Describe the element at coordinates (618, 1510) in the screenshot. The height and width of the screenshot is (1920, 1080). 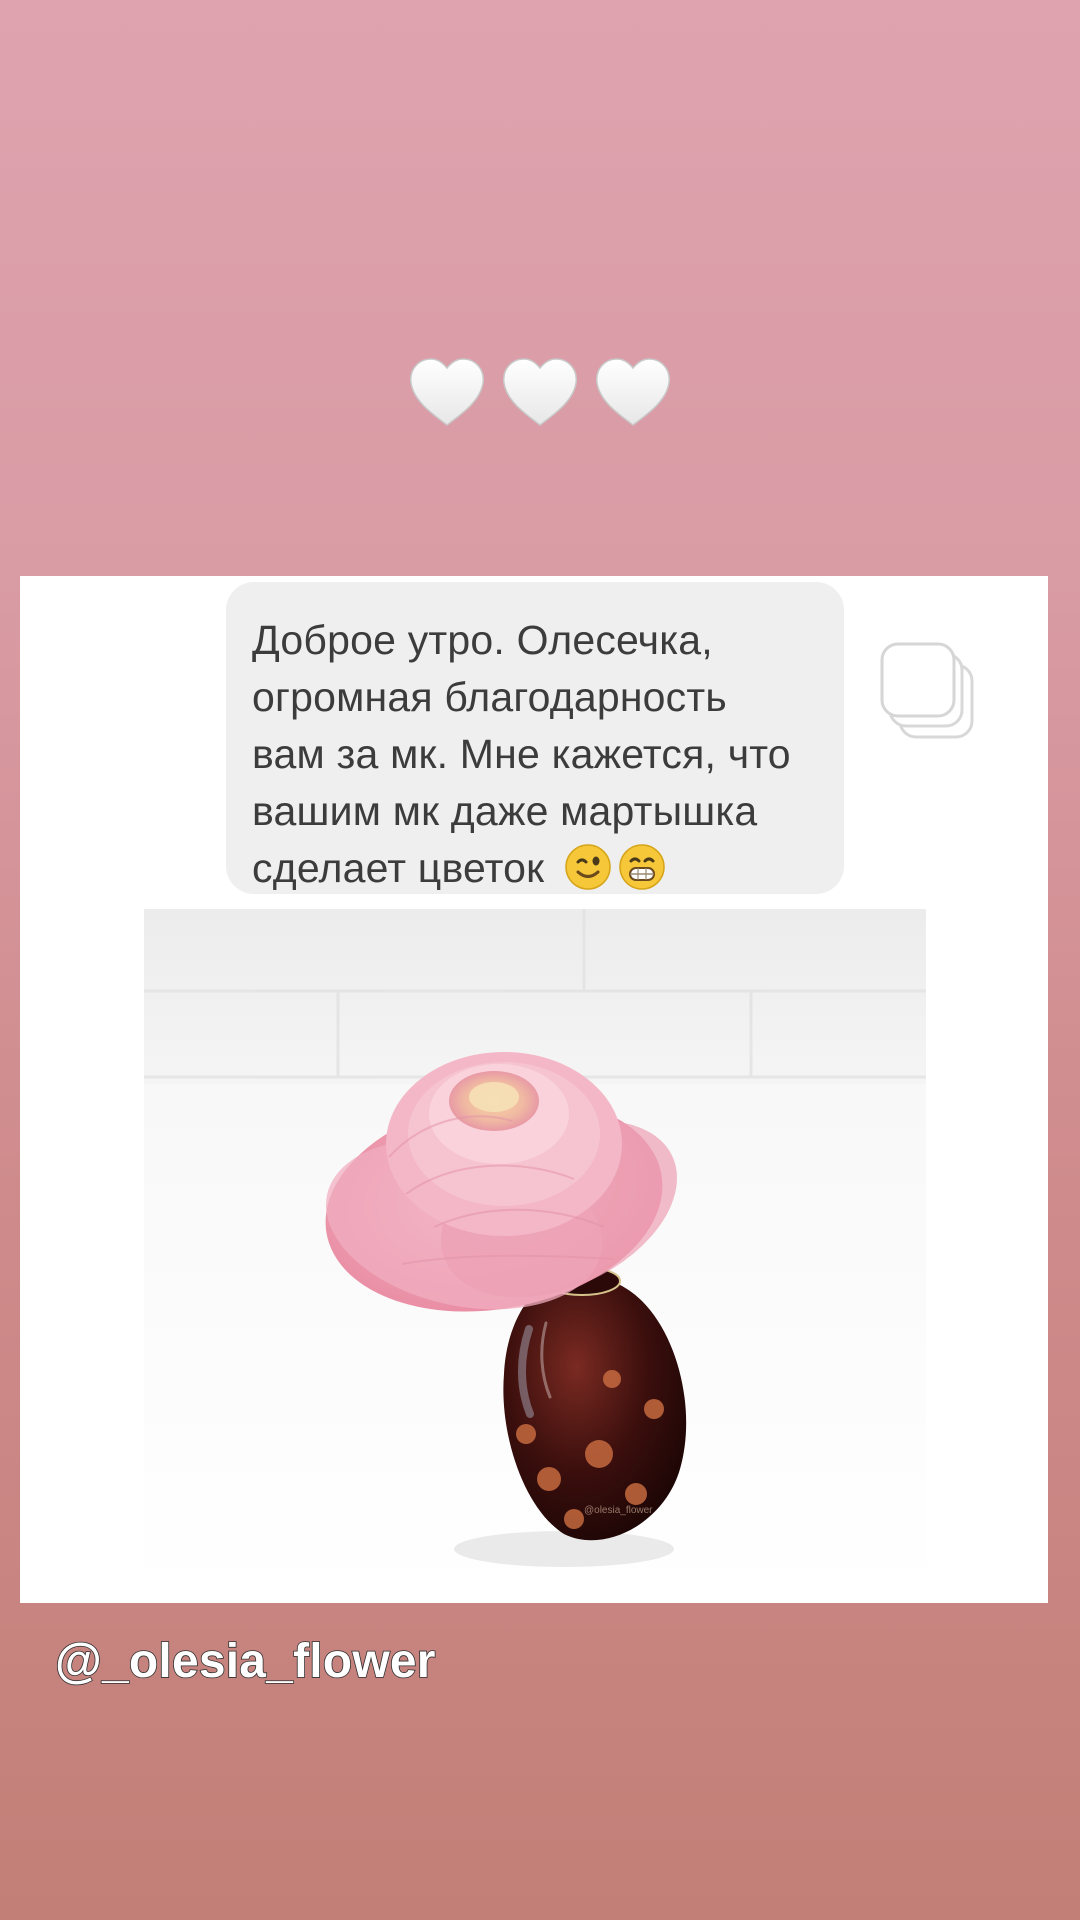
I see `watermark-text: @olesia_flower` at that location.